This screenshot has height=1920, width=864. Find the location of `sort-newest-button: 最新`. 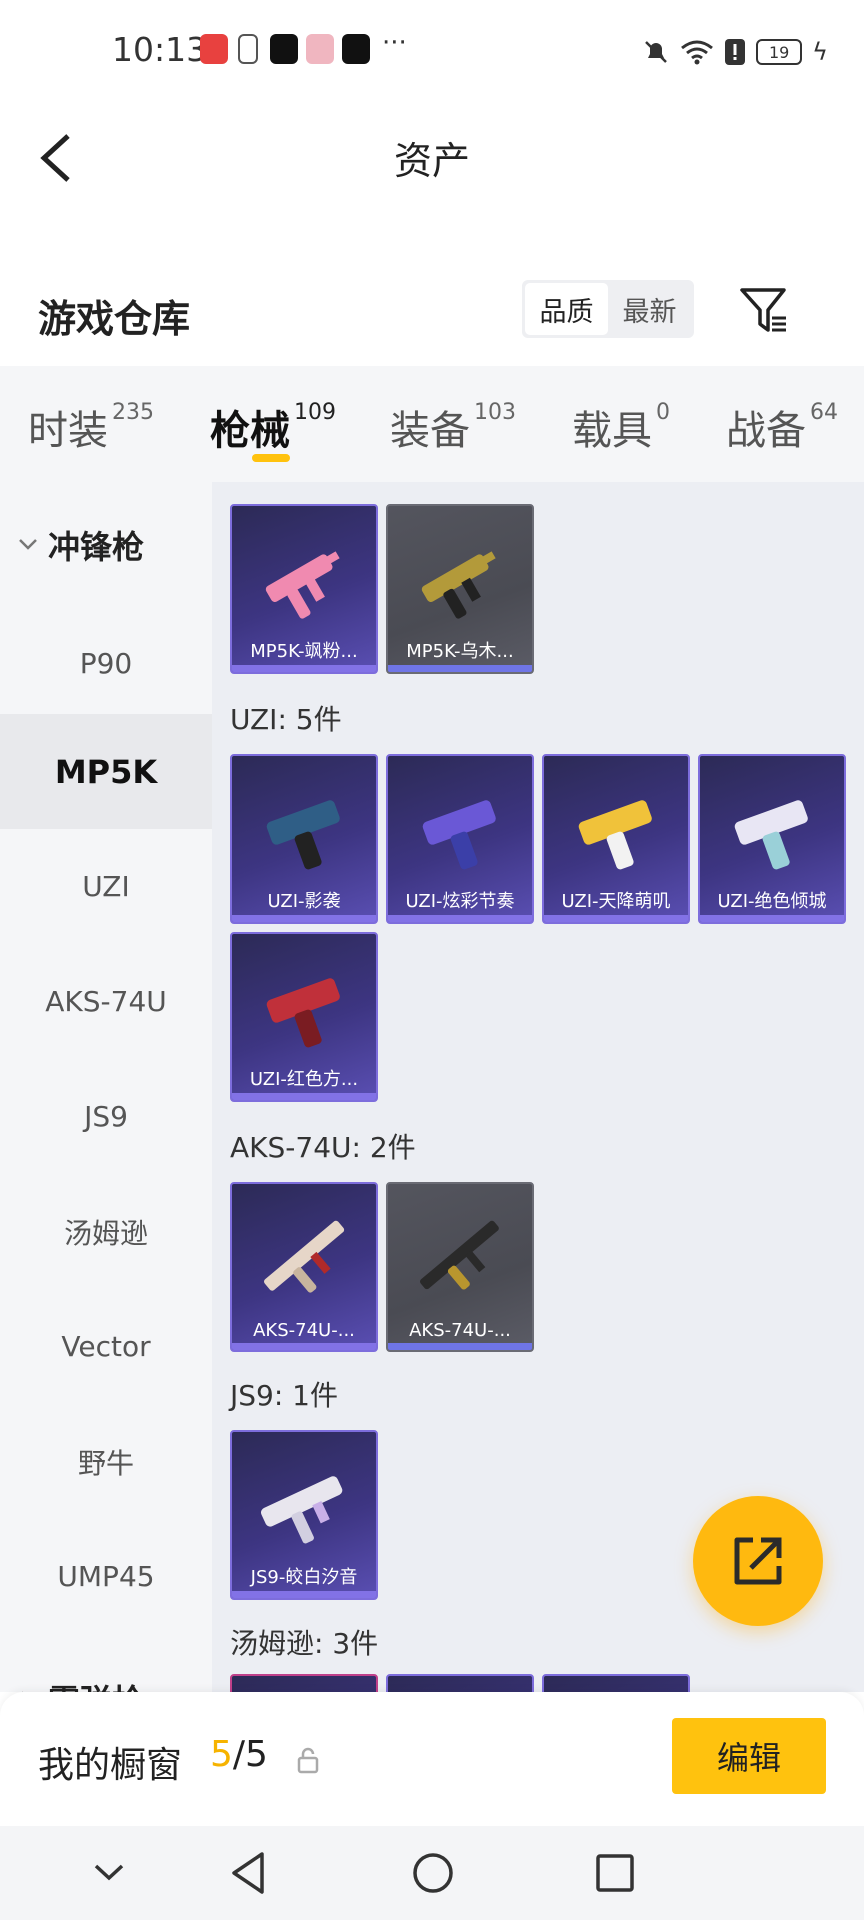

sort-newest-button: 最新 is located at coordinates (649, 309).